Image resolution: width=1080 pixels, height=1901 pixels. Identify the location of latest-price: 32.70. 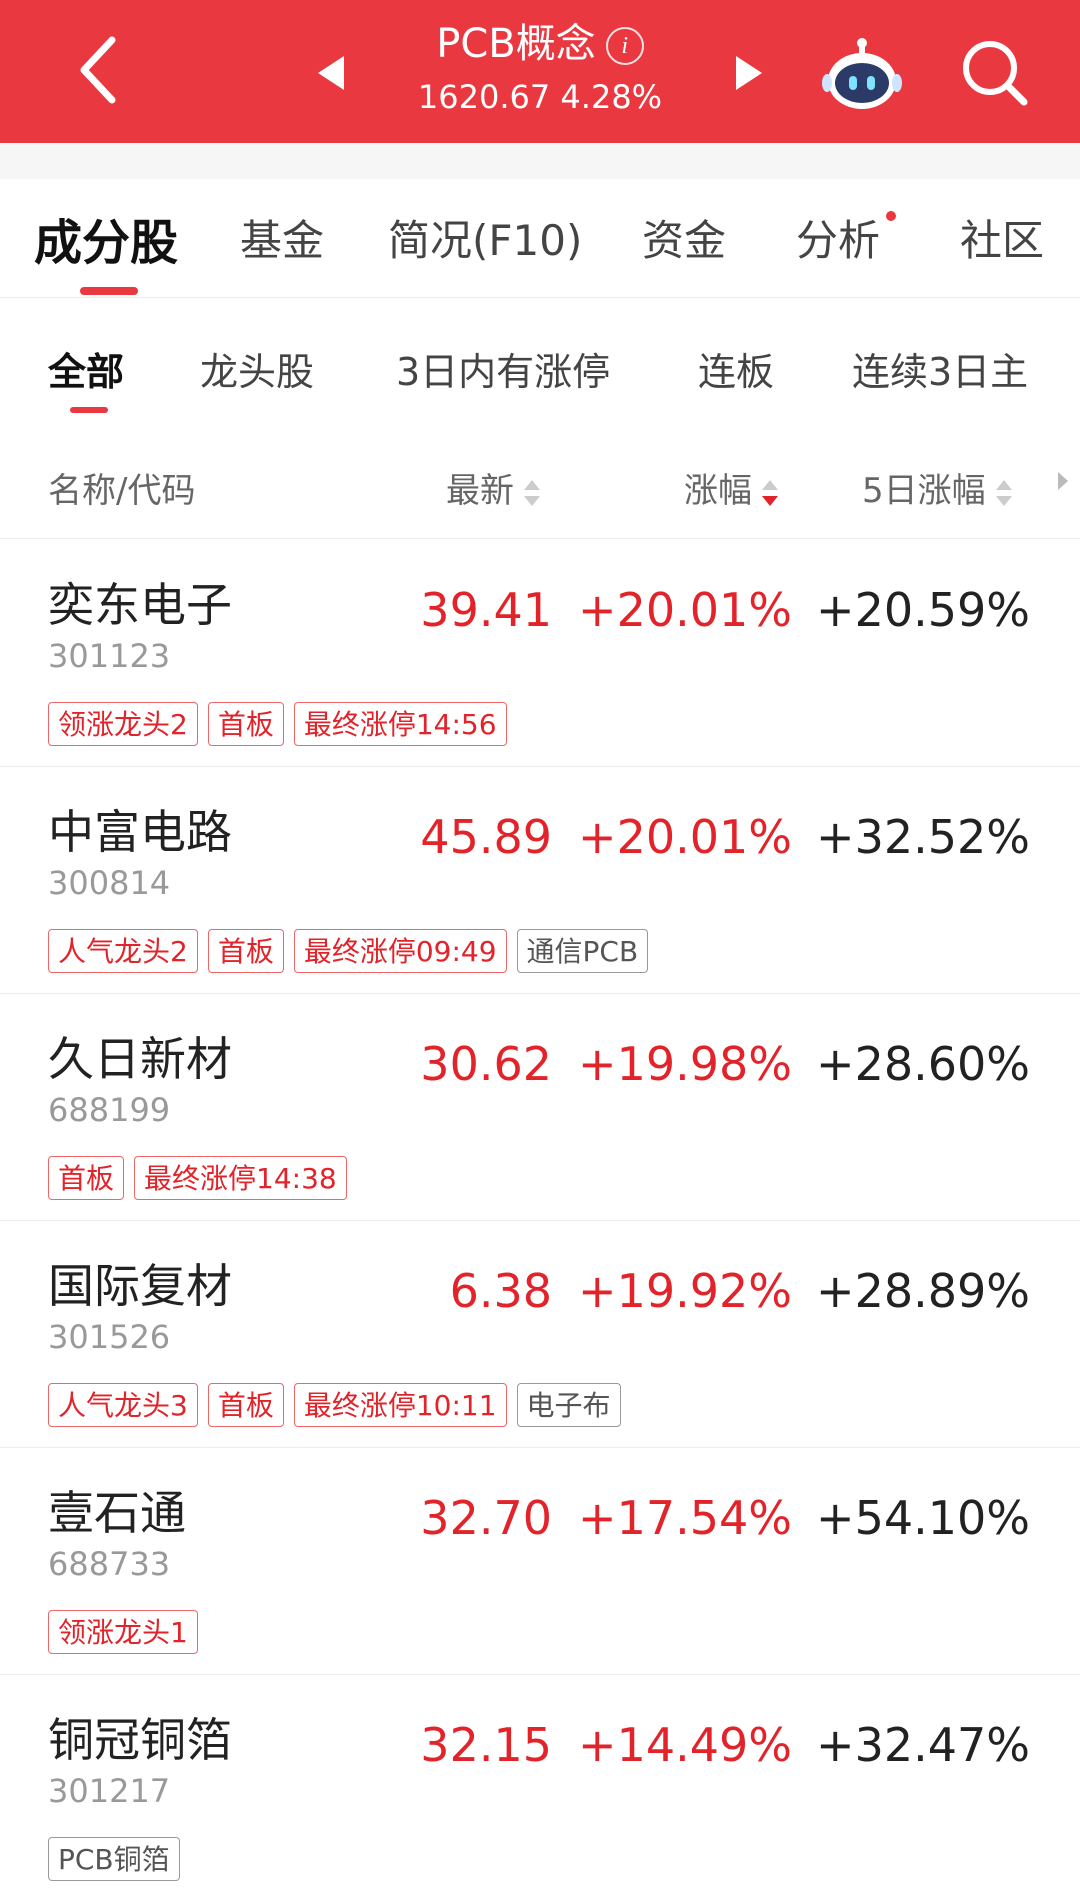
(486, 1518).